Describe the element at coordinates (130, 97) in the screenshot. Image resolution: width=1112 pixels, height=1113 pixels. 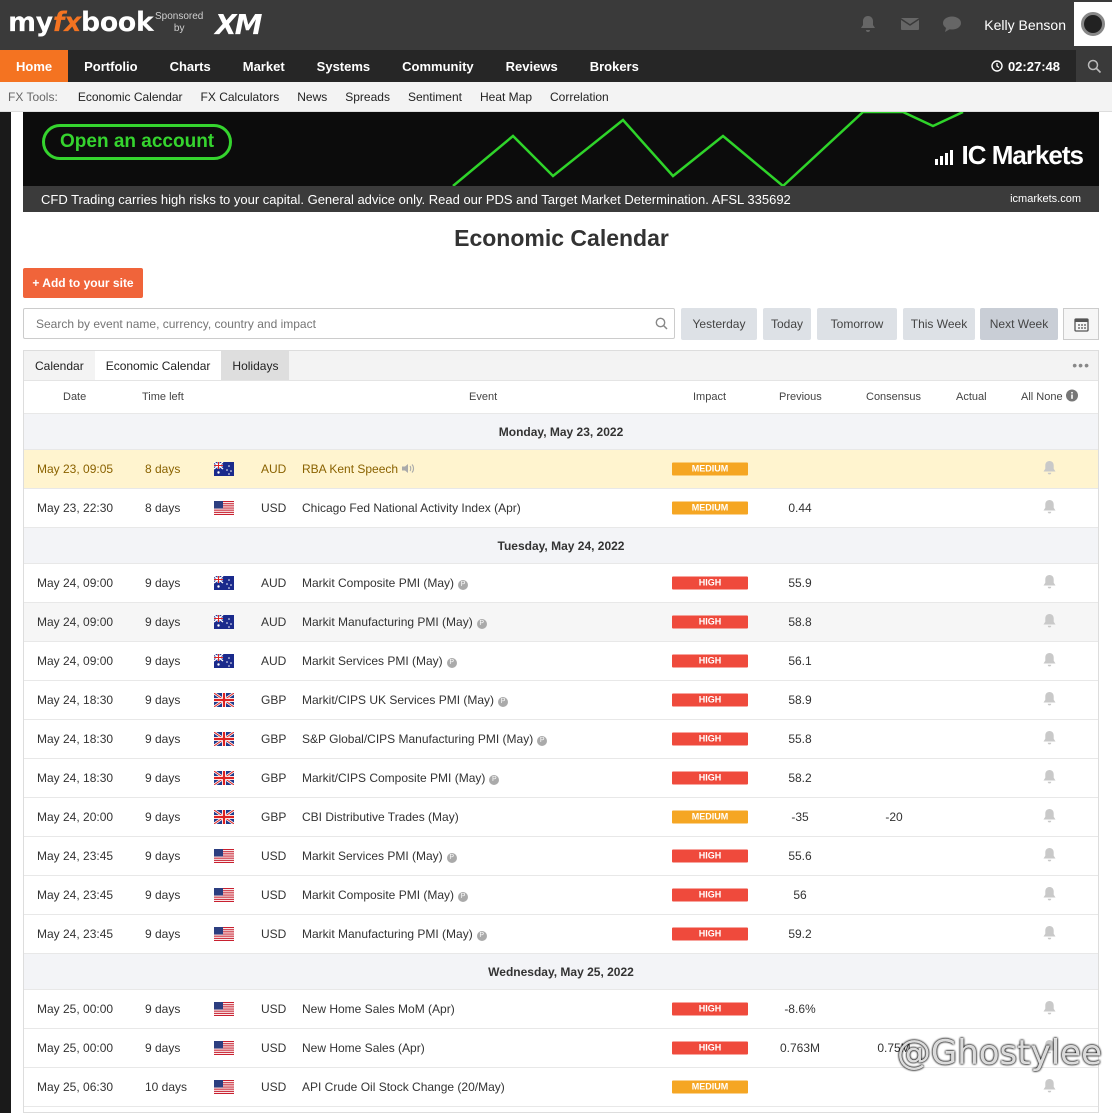
I see `tool-economic-calendar: Economic Calendar` at that location.